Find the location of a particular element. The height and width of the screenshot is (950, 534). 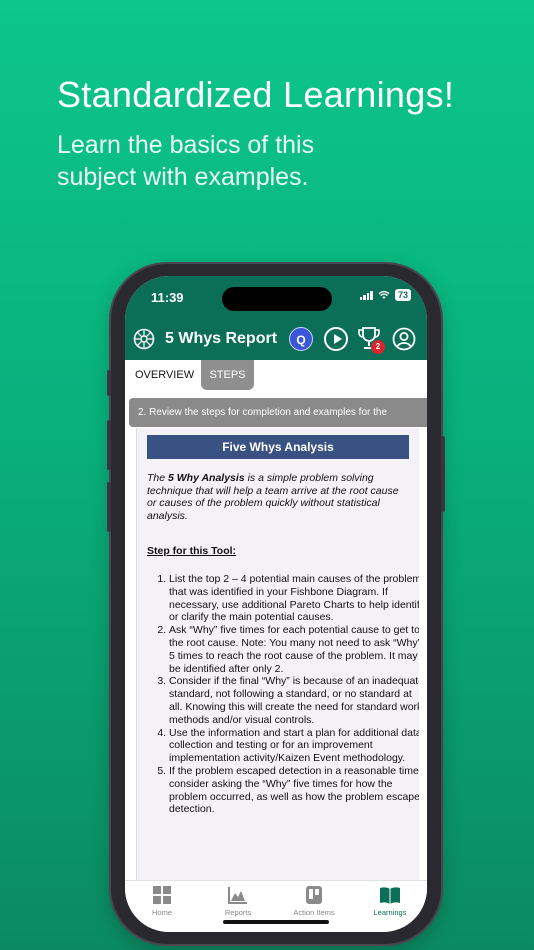

nav-action-items: Action Items is located at coordinates (314, 901).